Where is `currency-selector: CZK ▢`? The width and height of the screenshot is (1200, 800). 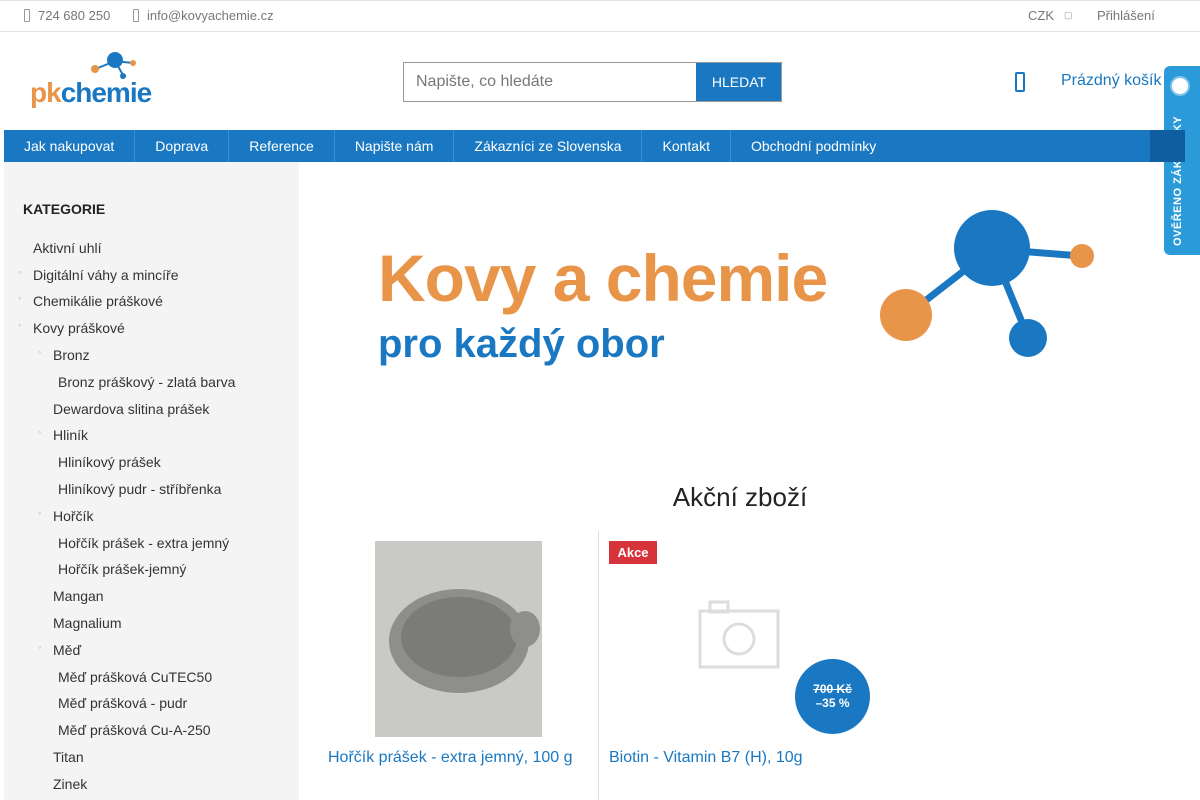
currency-selector: CZK ▢ is located at coordinates (1050, 15).